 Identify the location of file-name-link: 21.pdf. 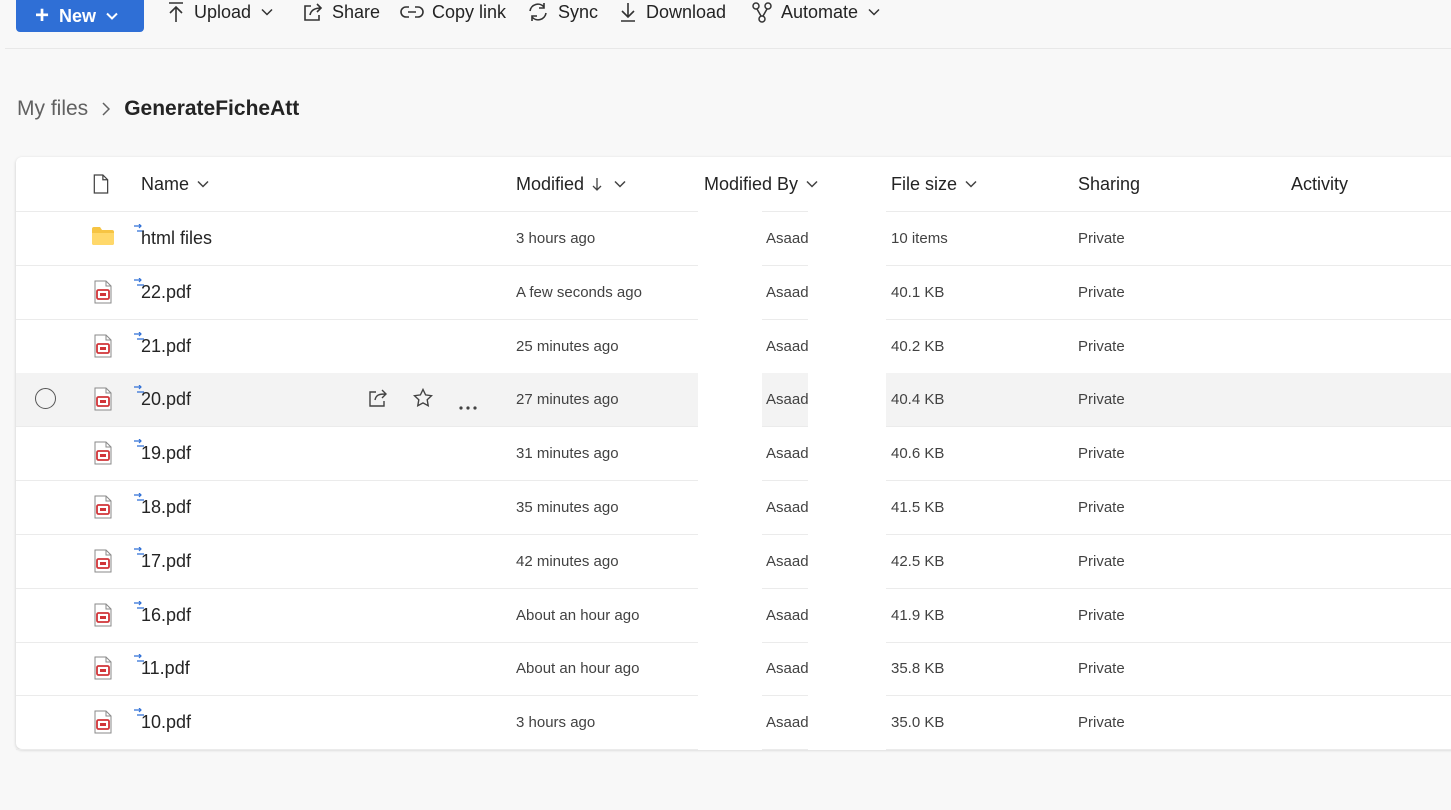
(166, 346).